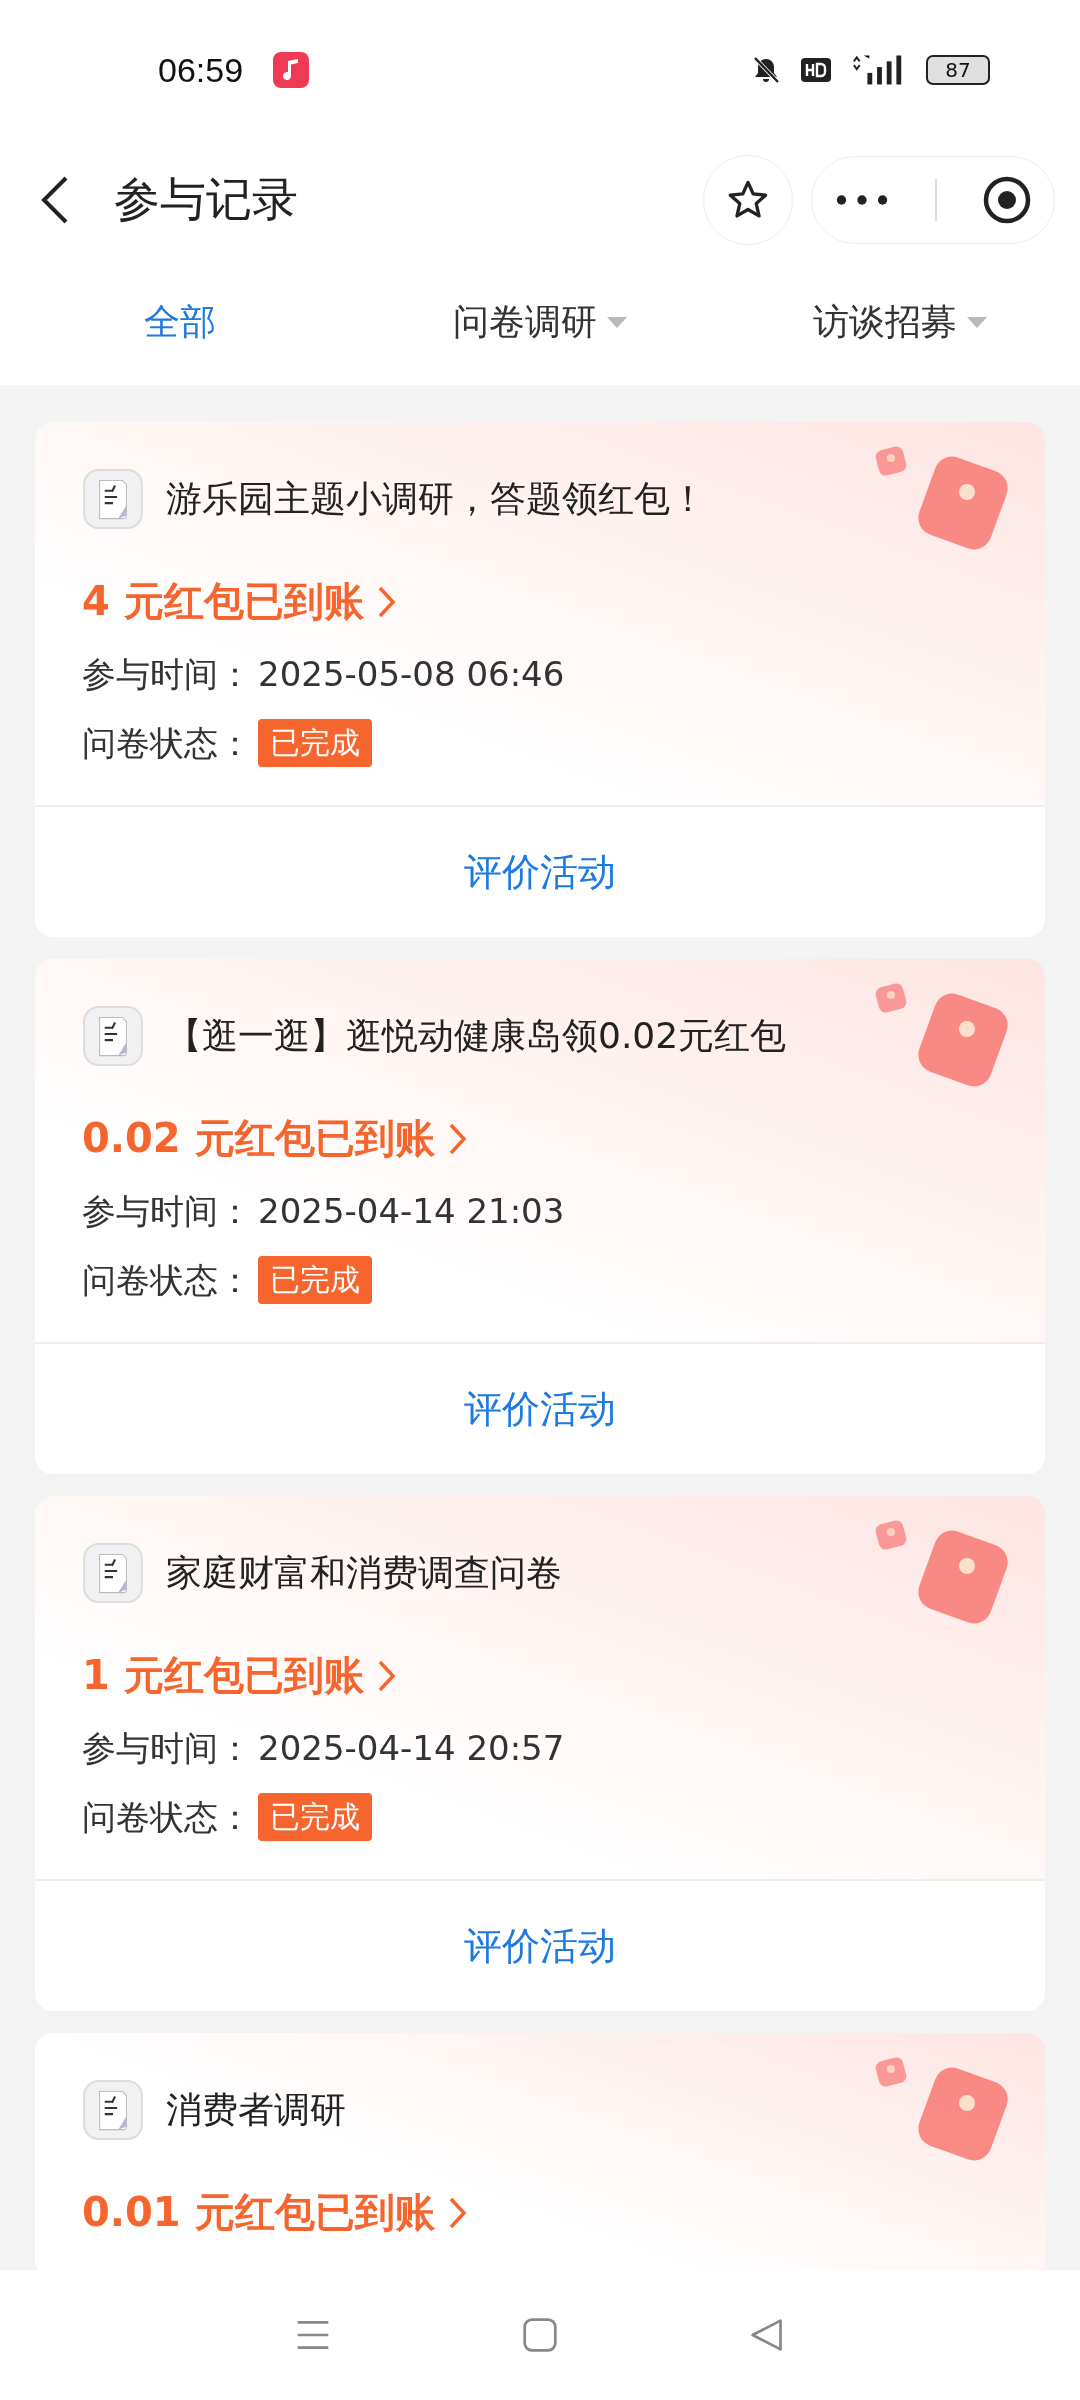 The height and width of the screenshot is (2400, 1080). What do you see at coordinates (206, 199) in the screenshot?
I see `page-title: 参与记录` at bounding box center [206, 199].